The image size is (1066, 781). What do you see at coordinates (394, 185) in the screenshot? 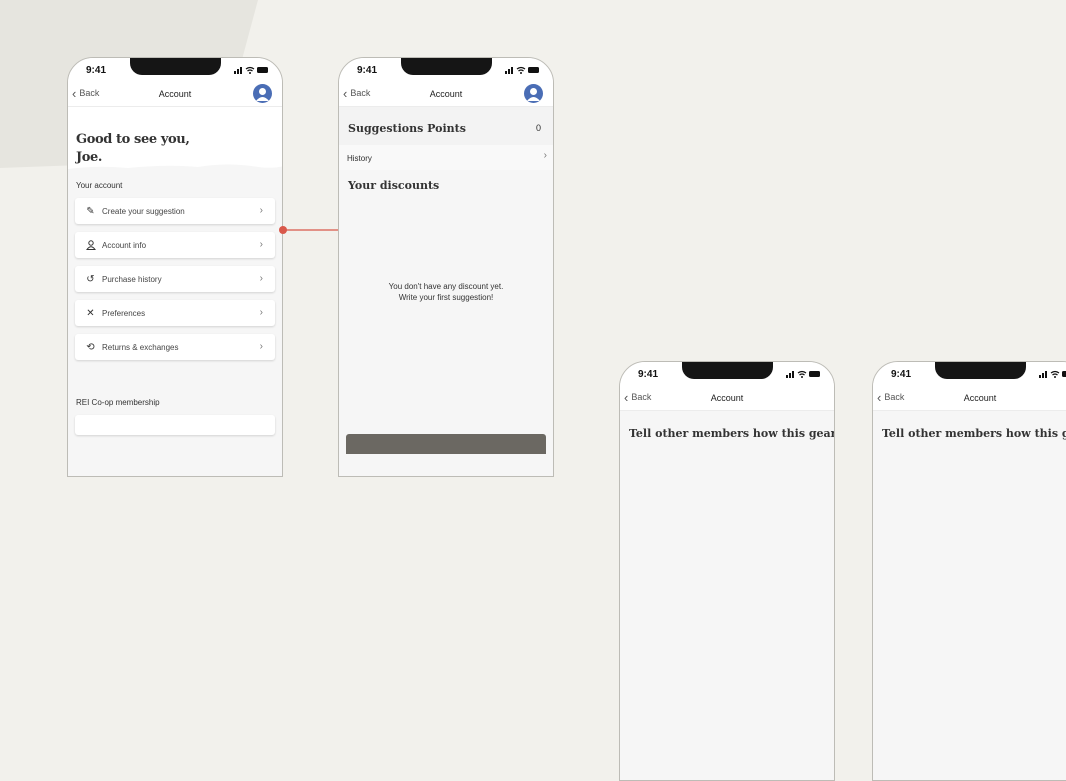
I see `discounts-title: Your discounts` at bounding box center [394, 185].